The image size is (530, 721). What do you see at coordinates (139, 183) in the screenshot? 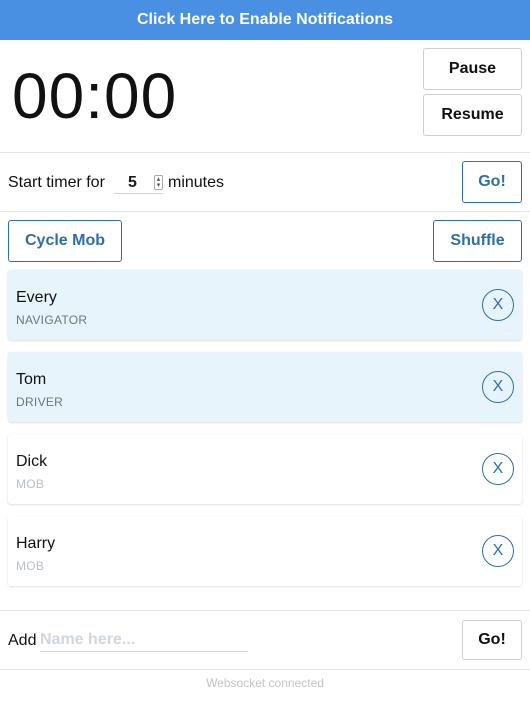
I see `minutes-input: 5 ▴ ▾` at bounding box center [139, 183].